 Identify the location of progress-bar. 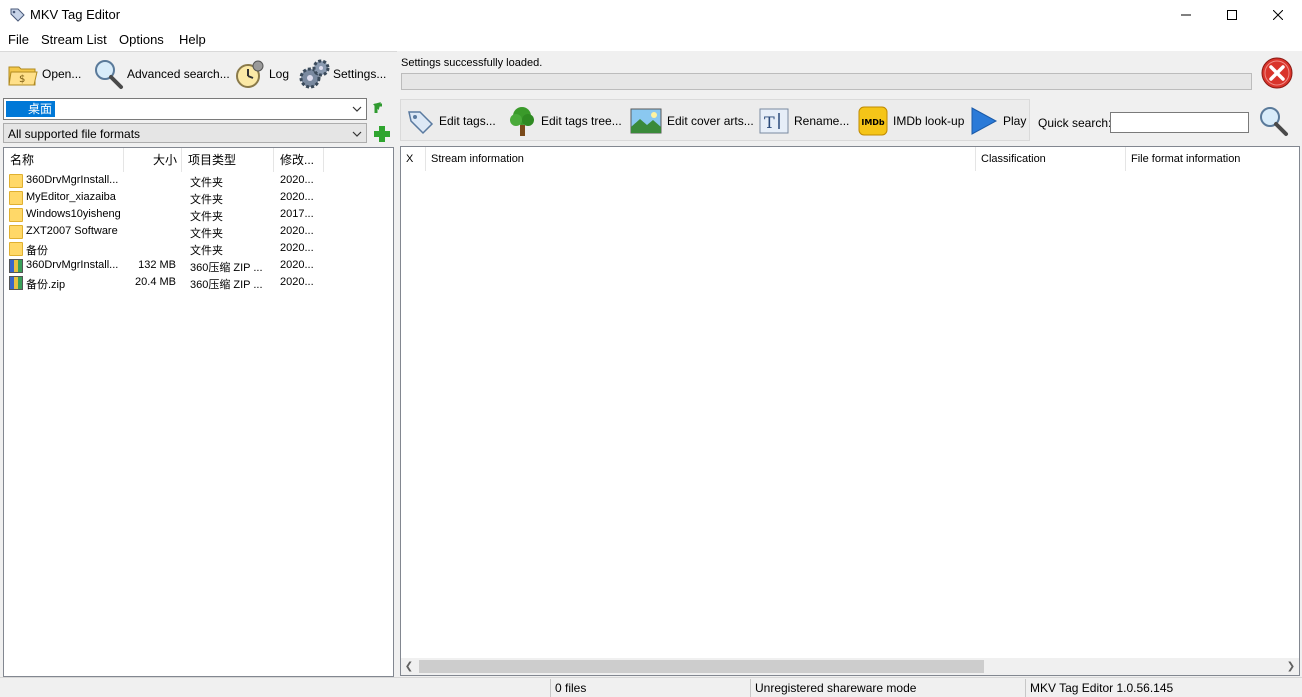
(826, 81).